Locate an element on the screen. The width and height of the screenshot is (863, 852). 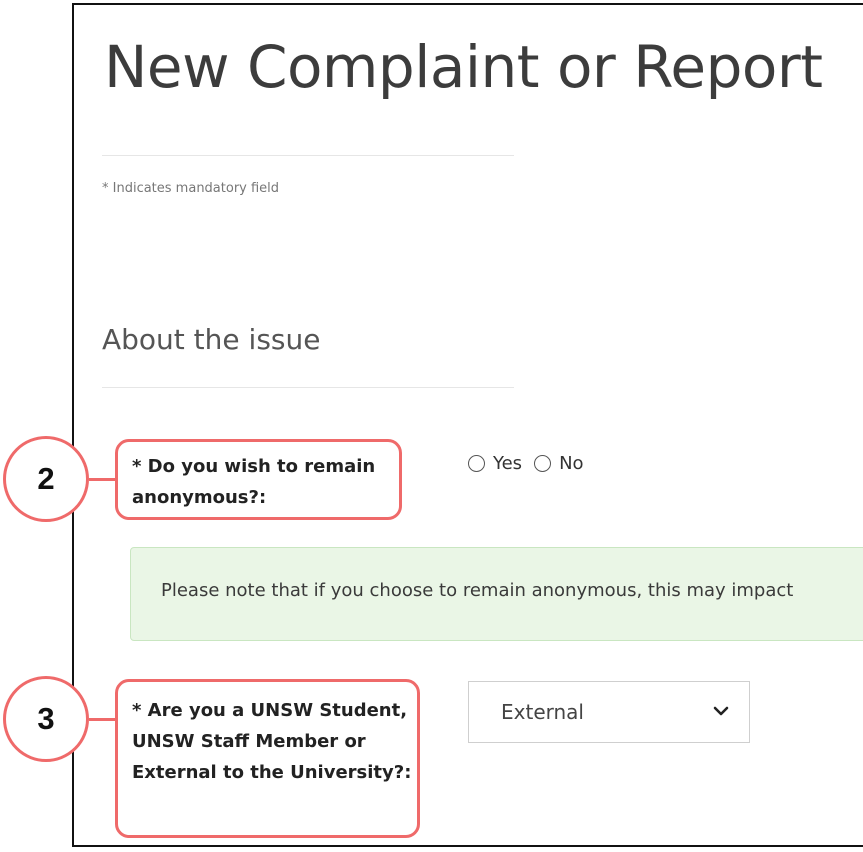
chevron-down-icon is located at coordinates (721, 711).